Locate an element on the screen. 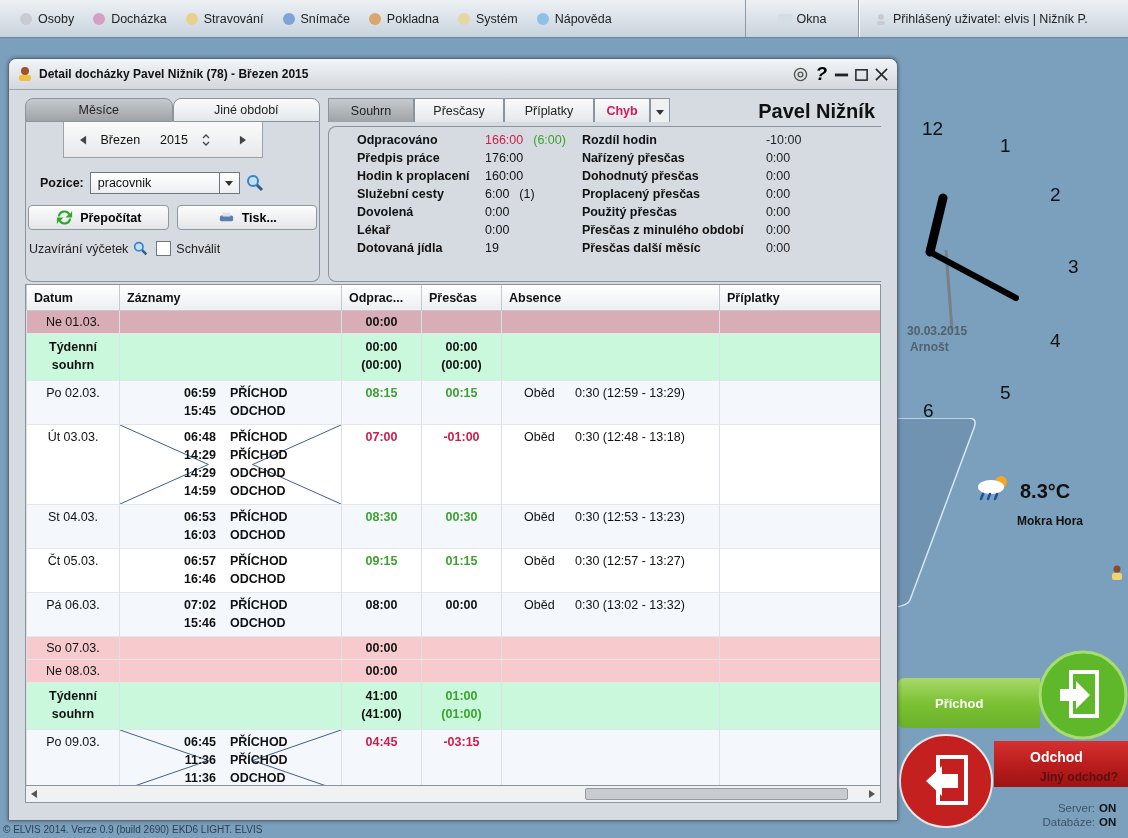 This screenshot has width=1128, height=838. summary-label: Služební cesty is located at coordinates (401, 194).